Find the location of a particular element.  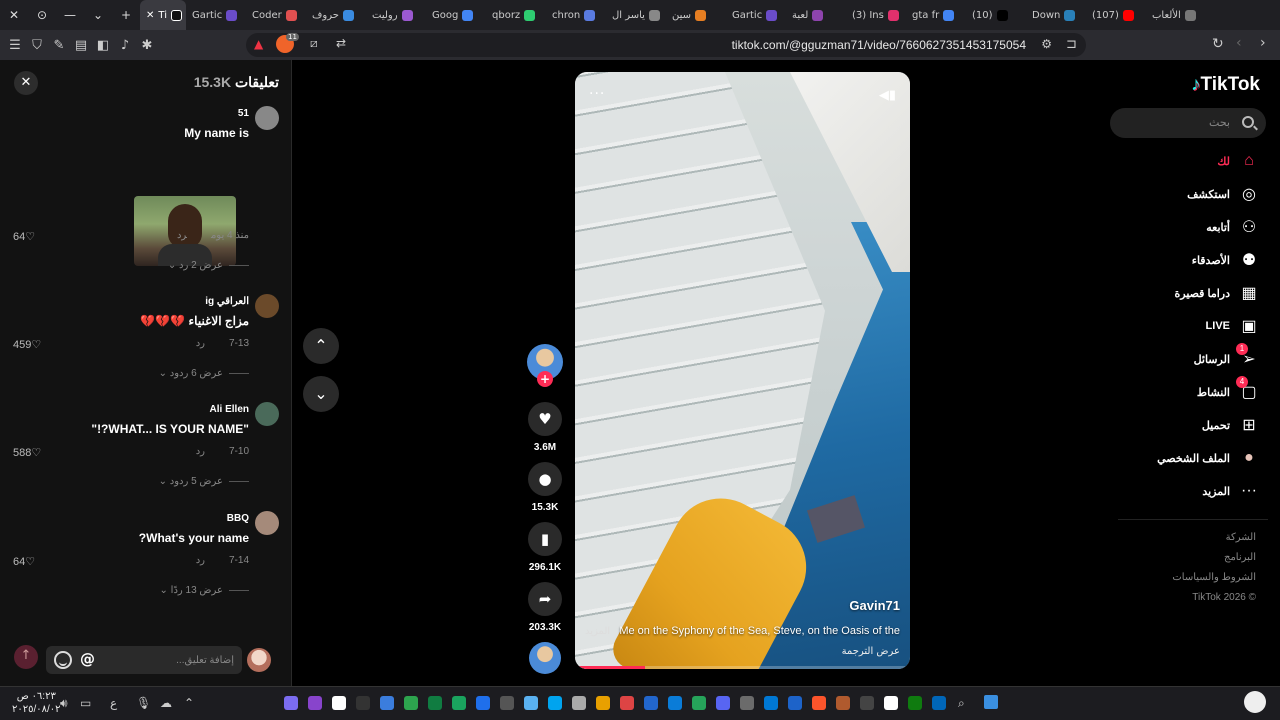

view-replies-button: عرض 6 ردود ⌄ is located at coordinates (204, 373).